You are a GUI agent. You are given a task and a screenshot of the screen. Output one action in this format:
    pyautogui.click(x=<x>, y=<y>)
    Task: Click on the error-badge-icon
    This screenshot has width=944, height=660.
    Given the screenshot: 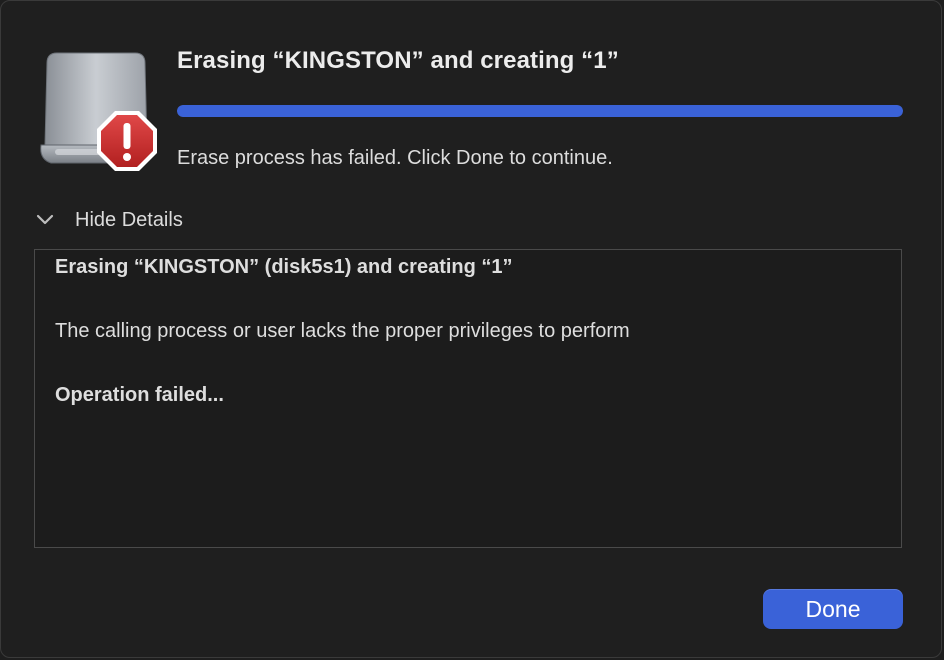 What is the action you would take?
    pyautogui.click(x=127, y=141)
    